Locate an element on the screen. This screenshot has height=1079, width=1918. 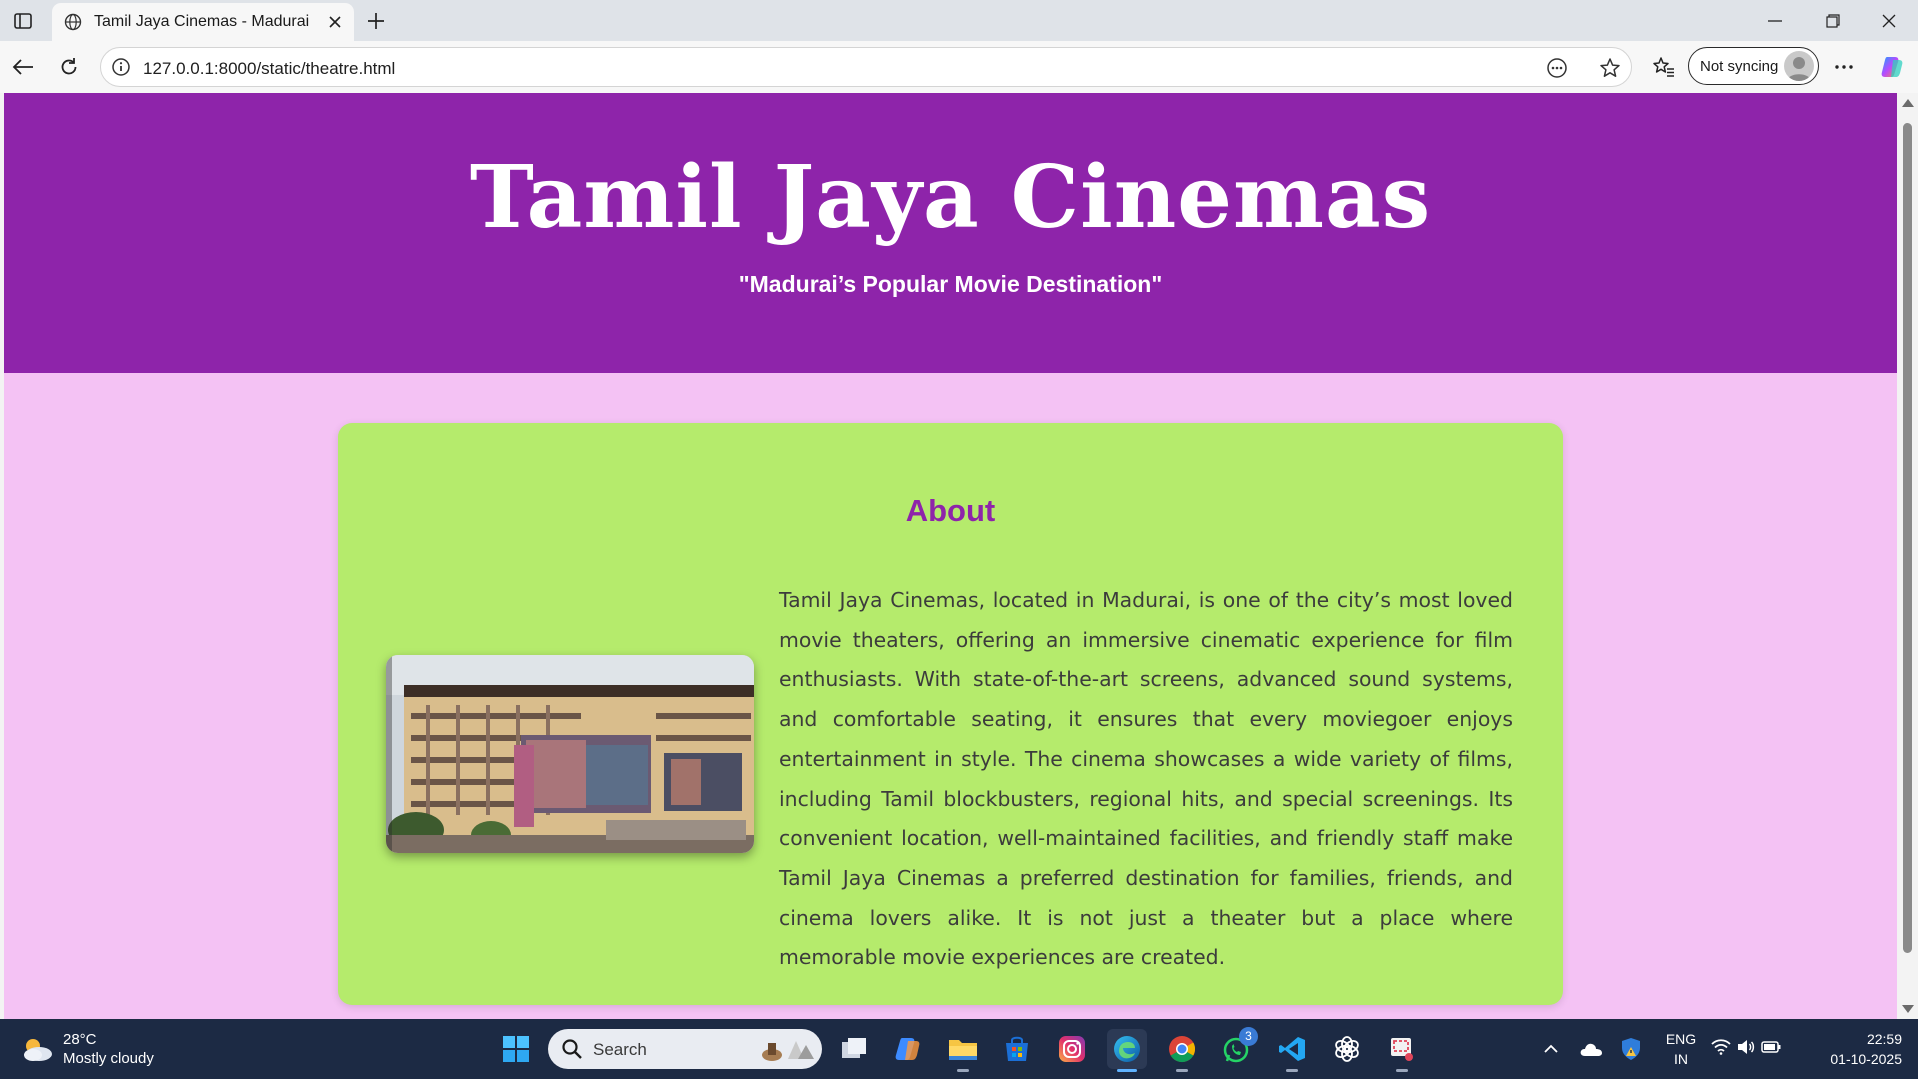
about-heading: About is located at coordinates (950, 510).